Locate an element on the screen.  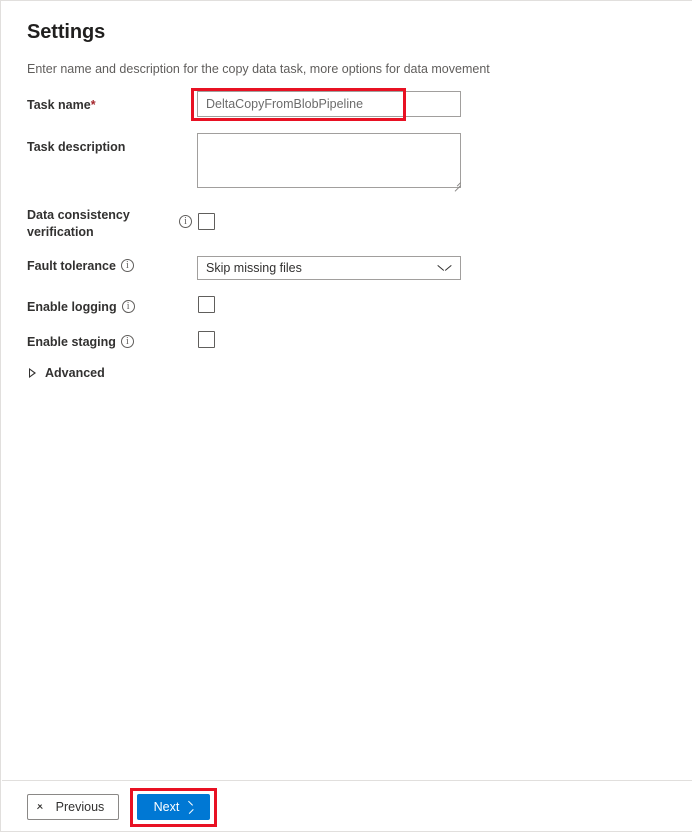
footer-divider is located at coordinates (347, 780).